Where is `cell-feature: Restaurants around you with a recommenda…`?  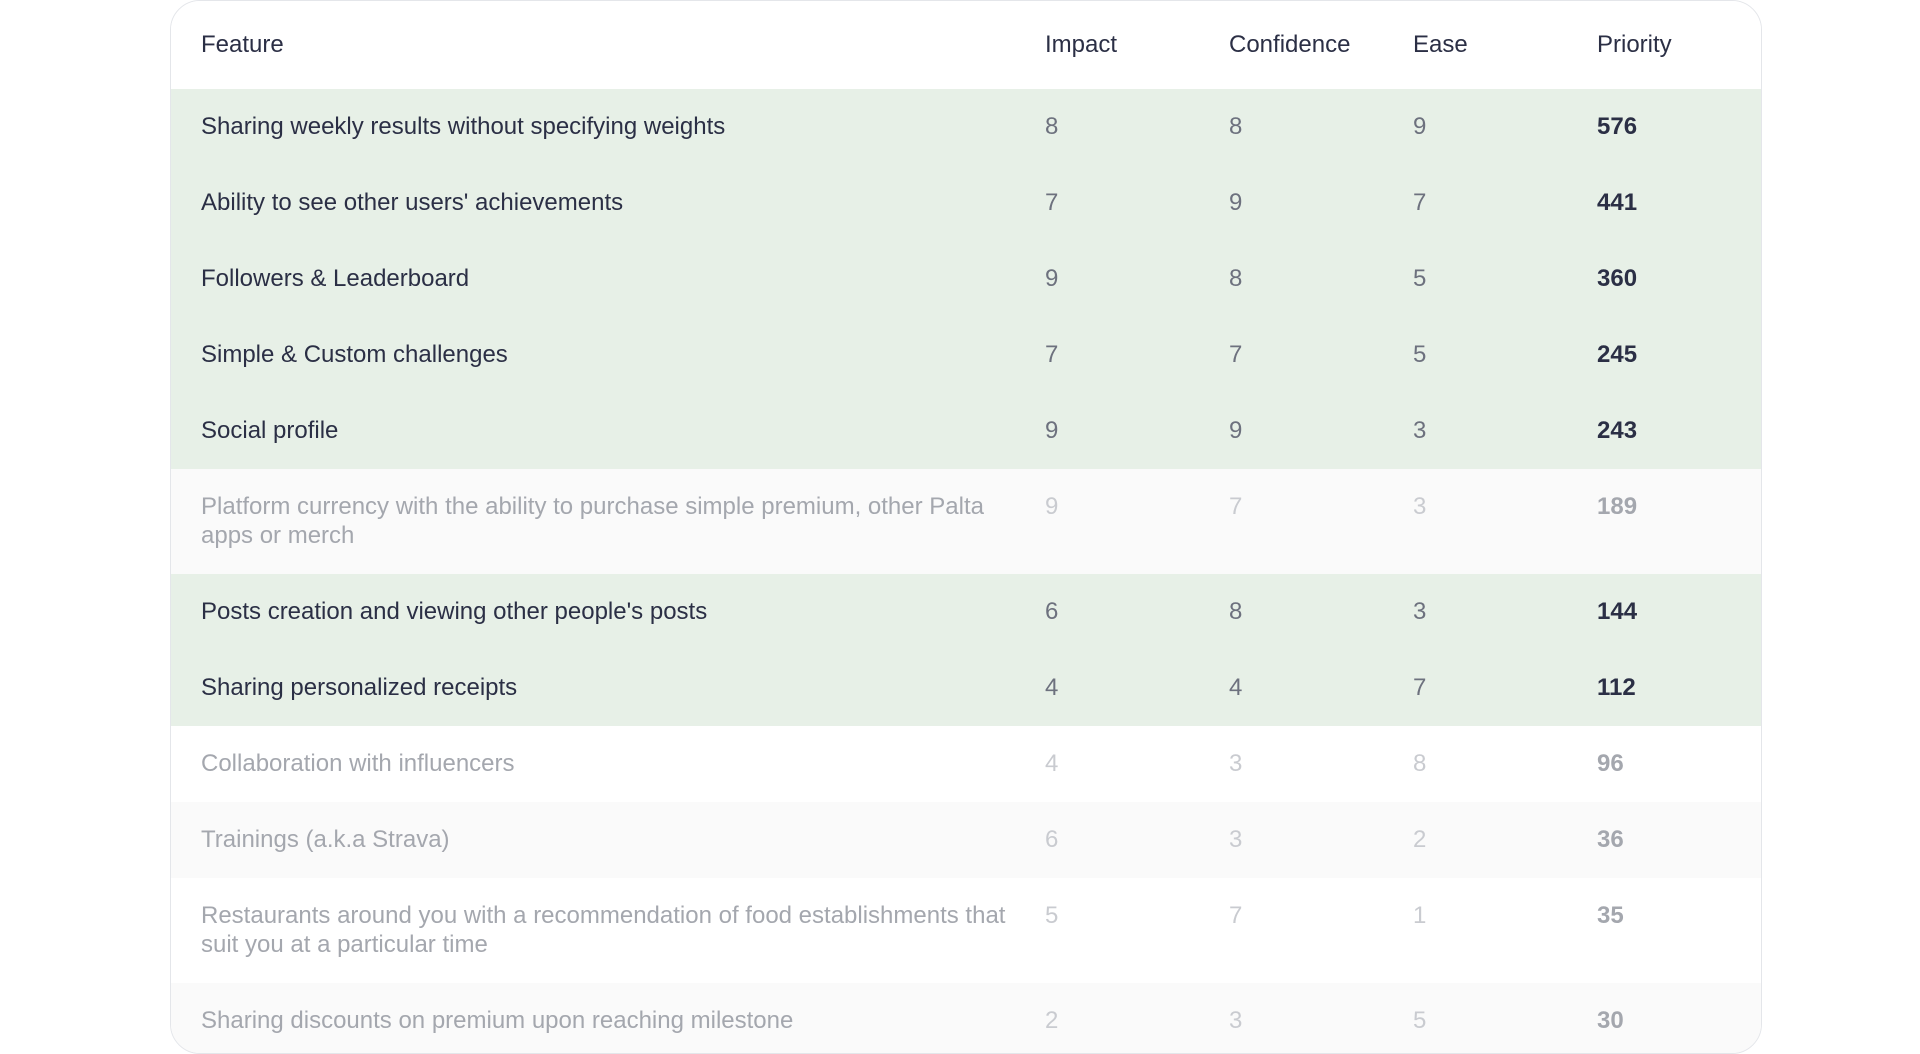
cell-feature: Restaurants around you with a recommenda… is located at coordinates (603, 930).